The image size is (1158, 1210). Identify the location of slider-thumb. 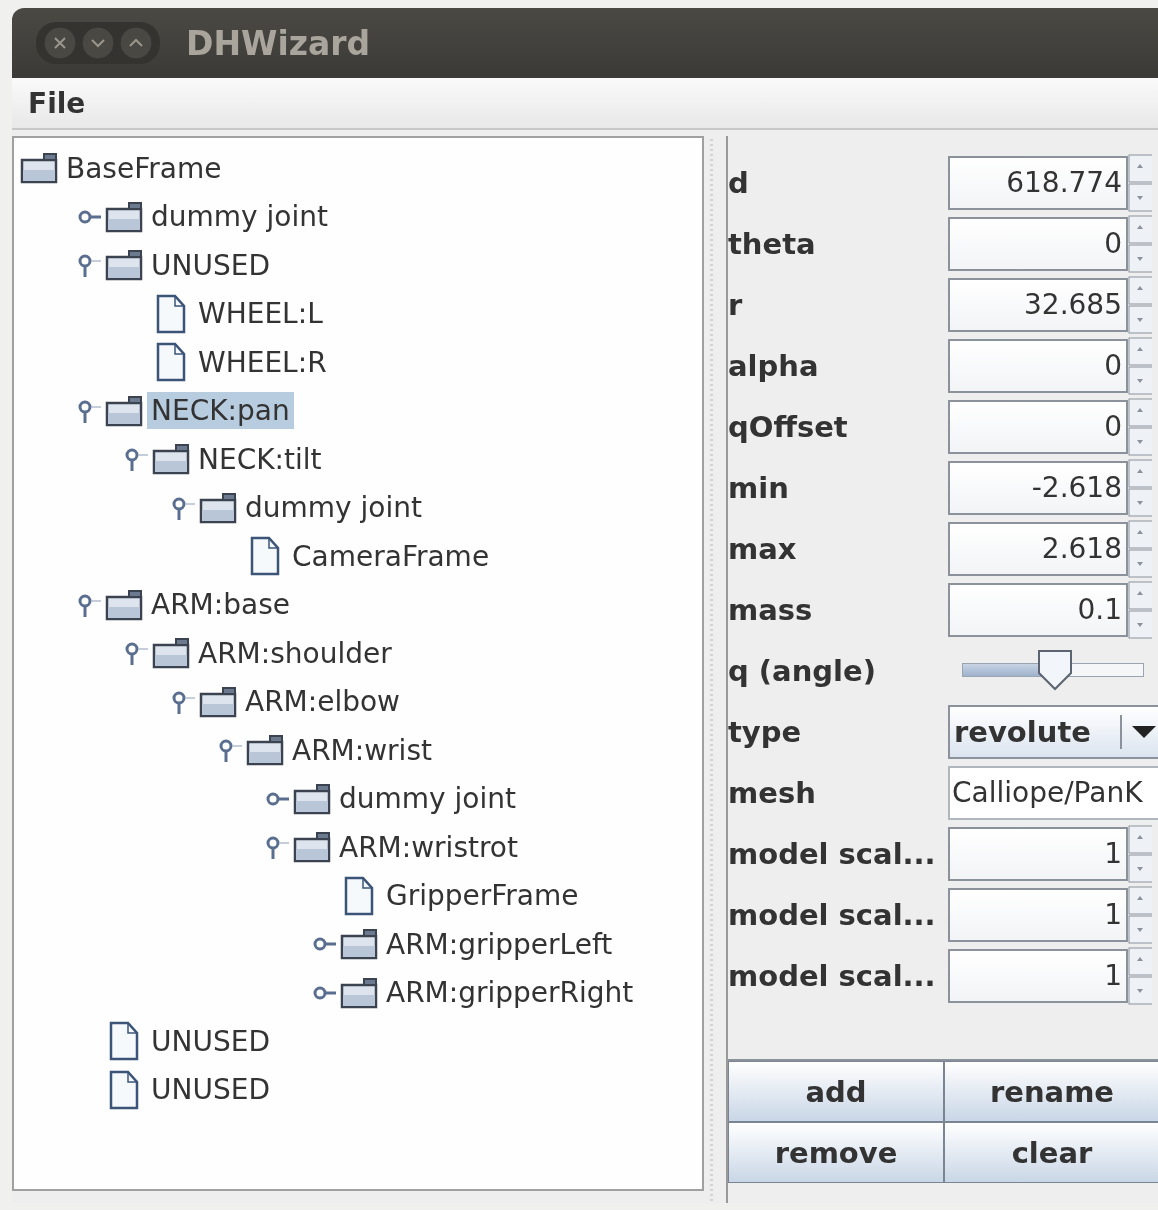
(1054, 669).